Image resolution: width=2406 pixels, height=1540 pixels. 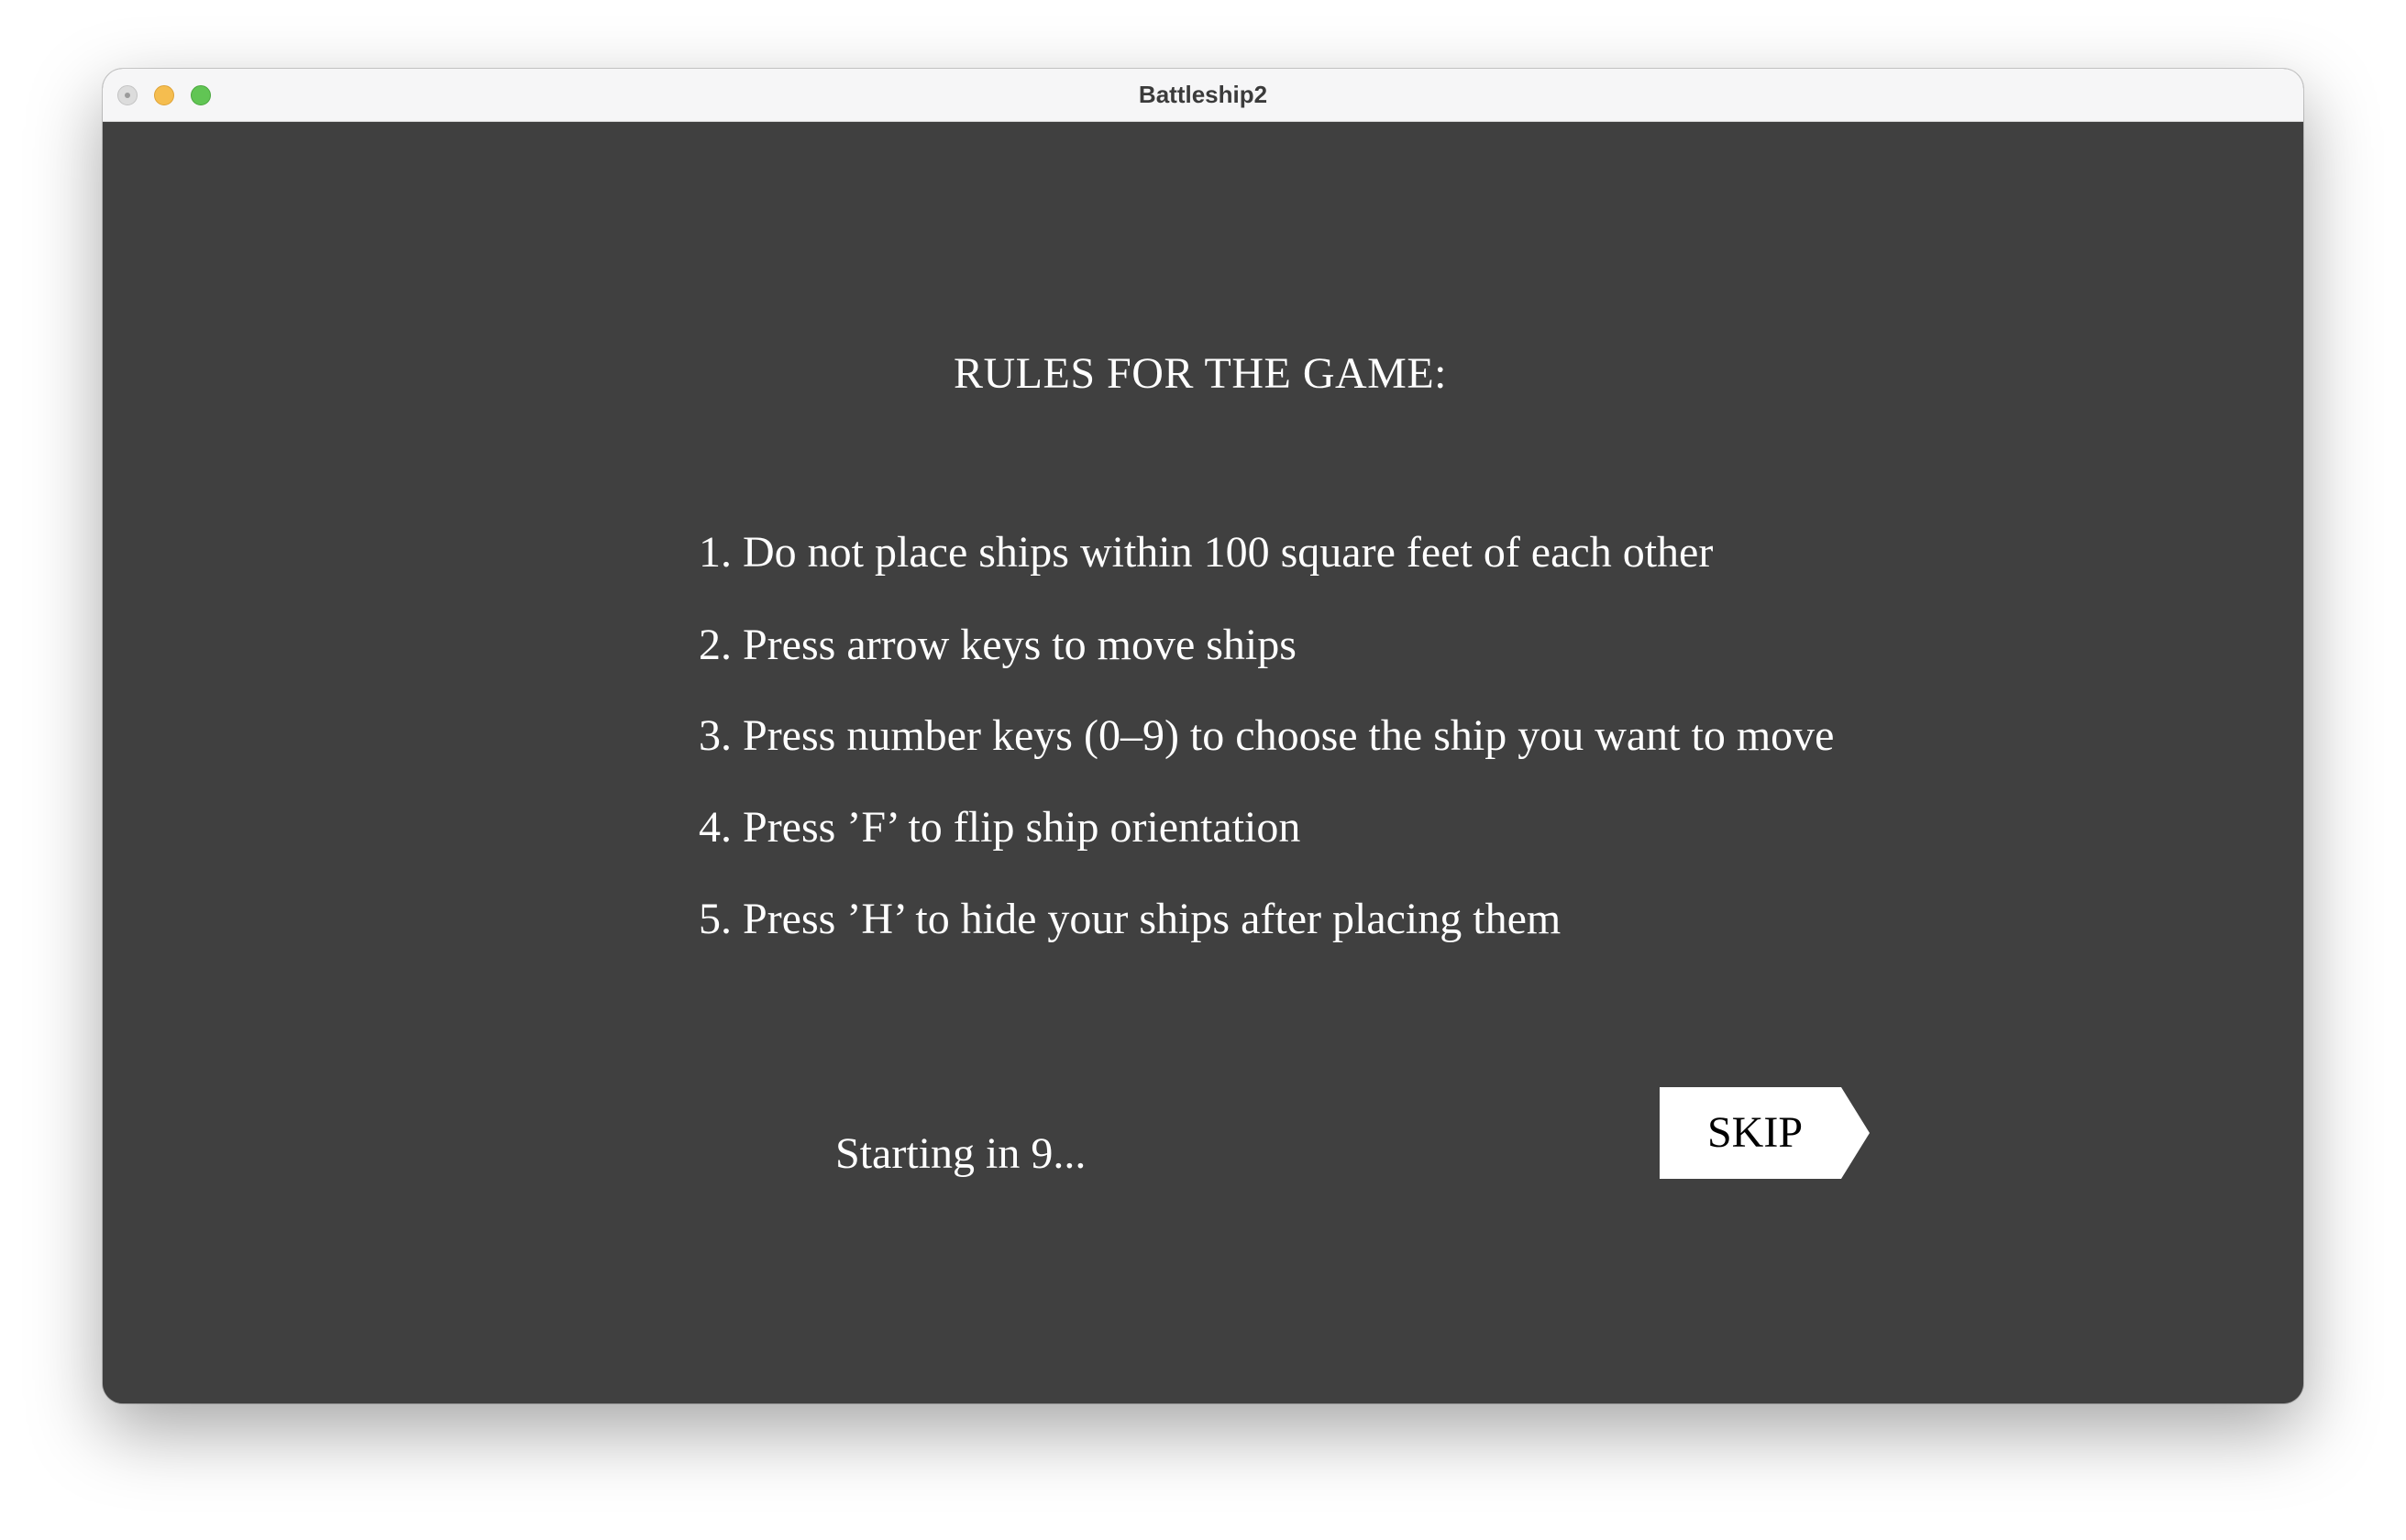 I want to click on rules-heading: RULES FOR THE GAME:, so click(x=1200, y=373).